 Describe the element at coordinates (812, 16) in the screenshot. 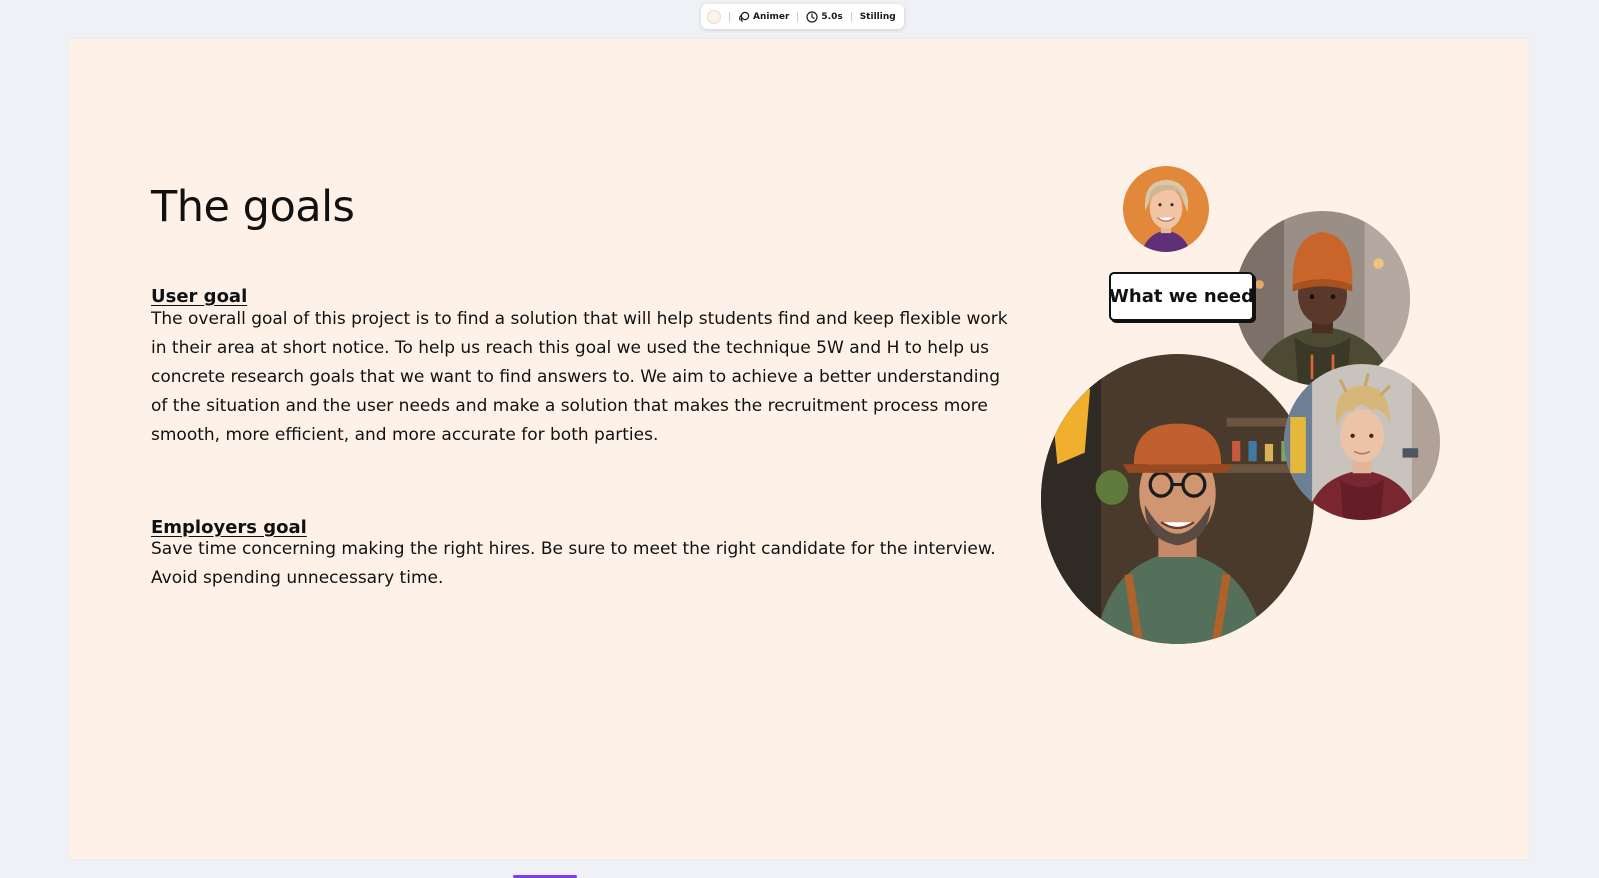

I see `clock-icon` at that location.